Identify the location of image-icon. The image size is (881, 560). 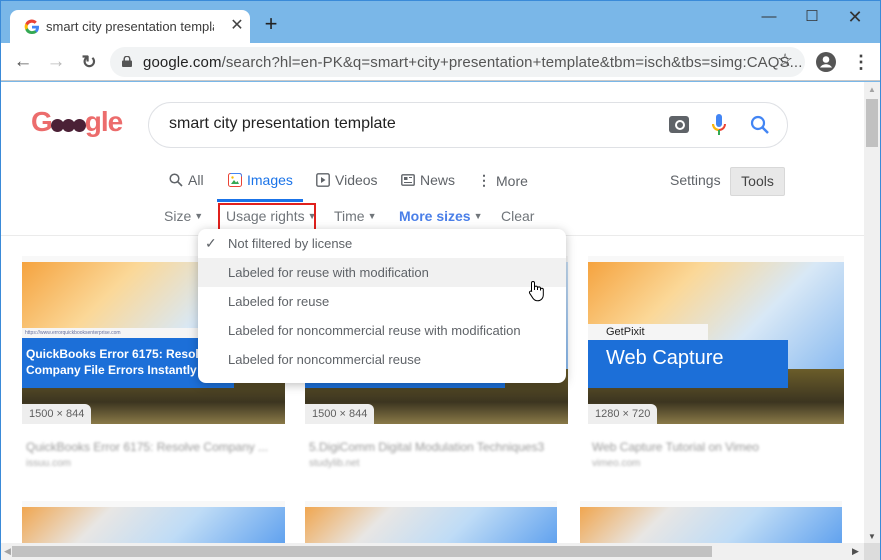
(235, 180).